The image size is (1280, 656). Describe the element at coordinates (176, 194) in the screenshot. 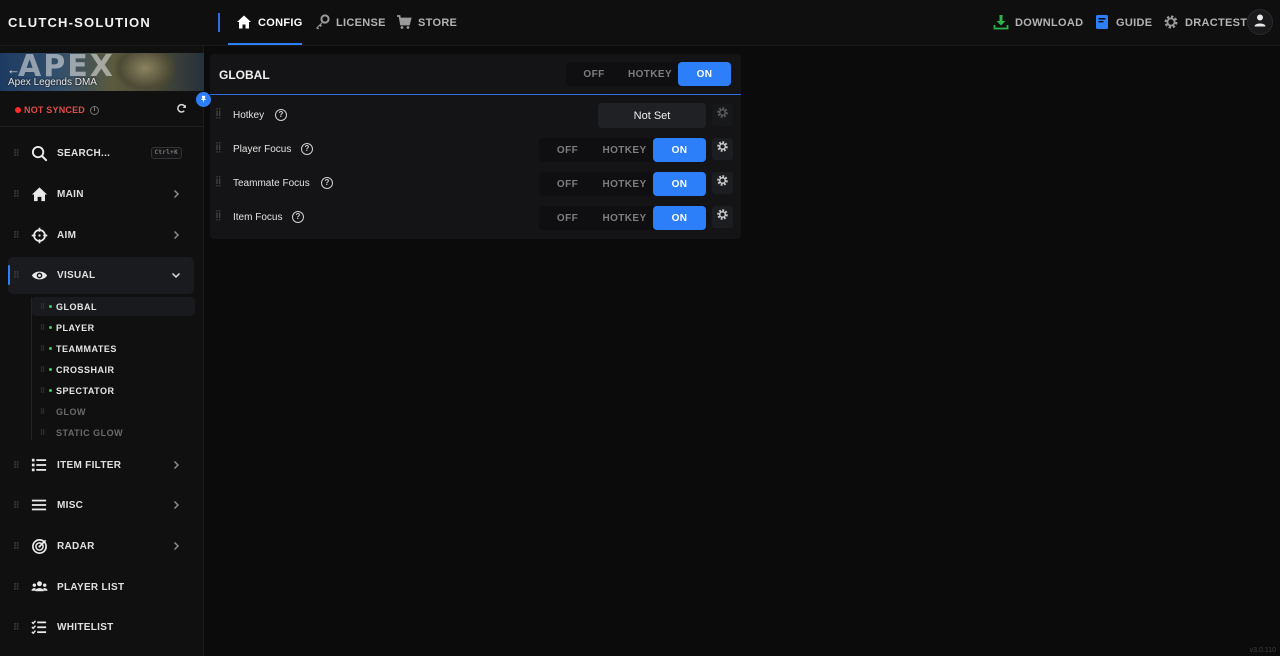

I see `chevron-right-icon` at that location.